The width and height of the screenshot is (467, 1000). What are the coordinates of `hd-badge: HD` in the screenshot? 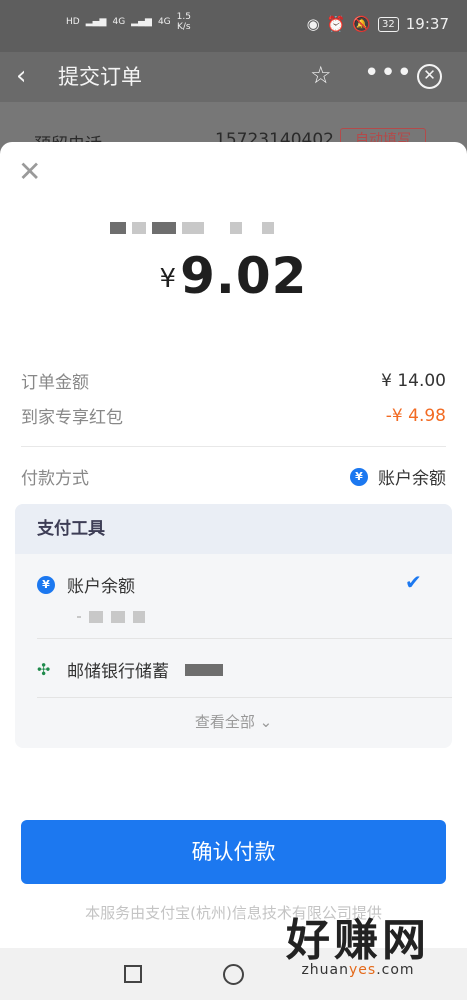 It's located at (73, 22).